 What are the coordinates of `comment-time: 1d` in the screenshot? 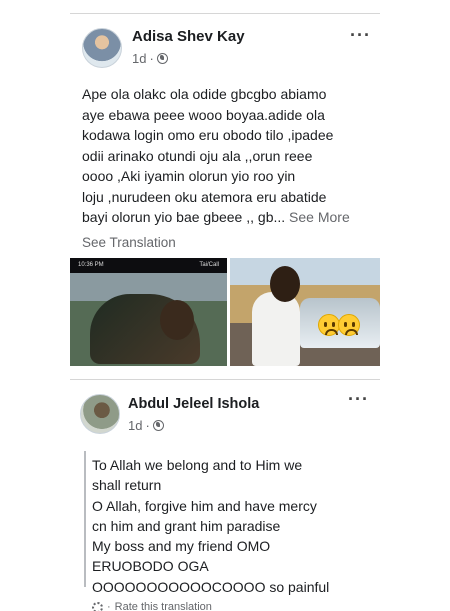 It's located at (135, 425).